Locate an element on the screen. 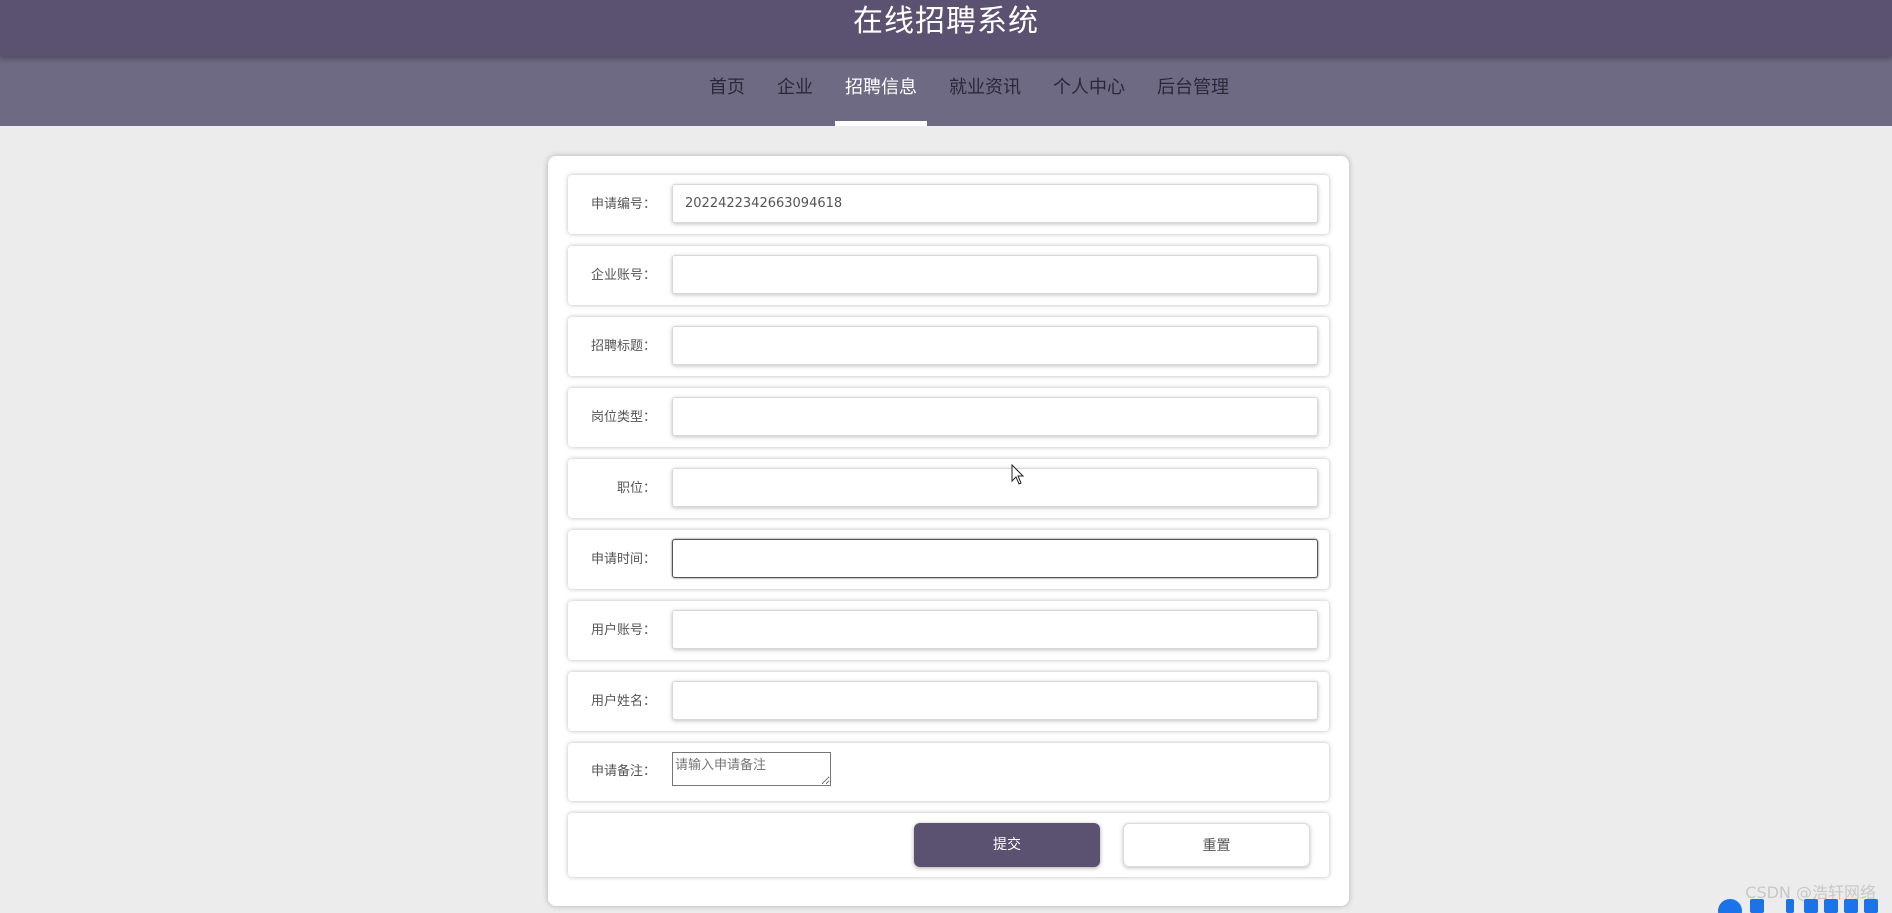  form-row-user-name: 用户姓名： is located at coordinates (948, 701).